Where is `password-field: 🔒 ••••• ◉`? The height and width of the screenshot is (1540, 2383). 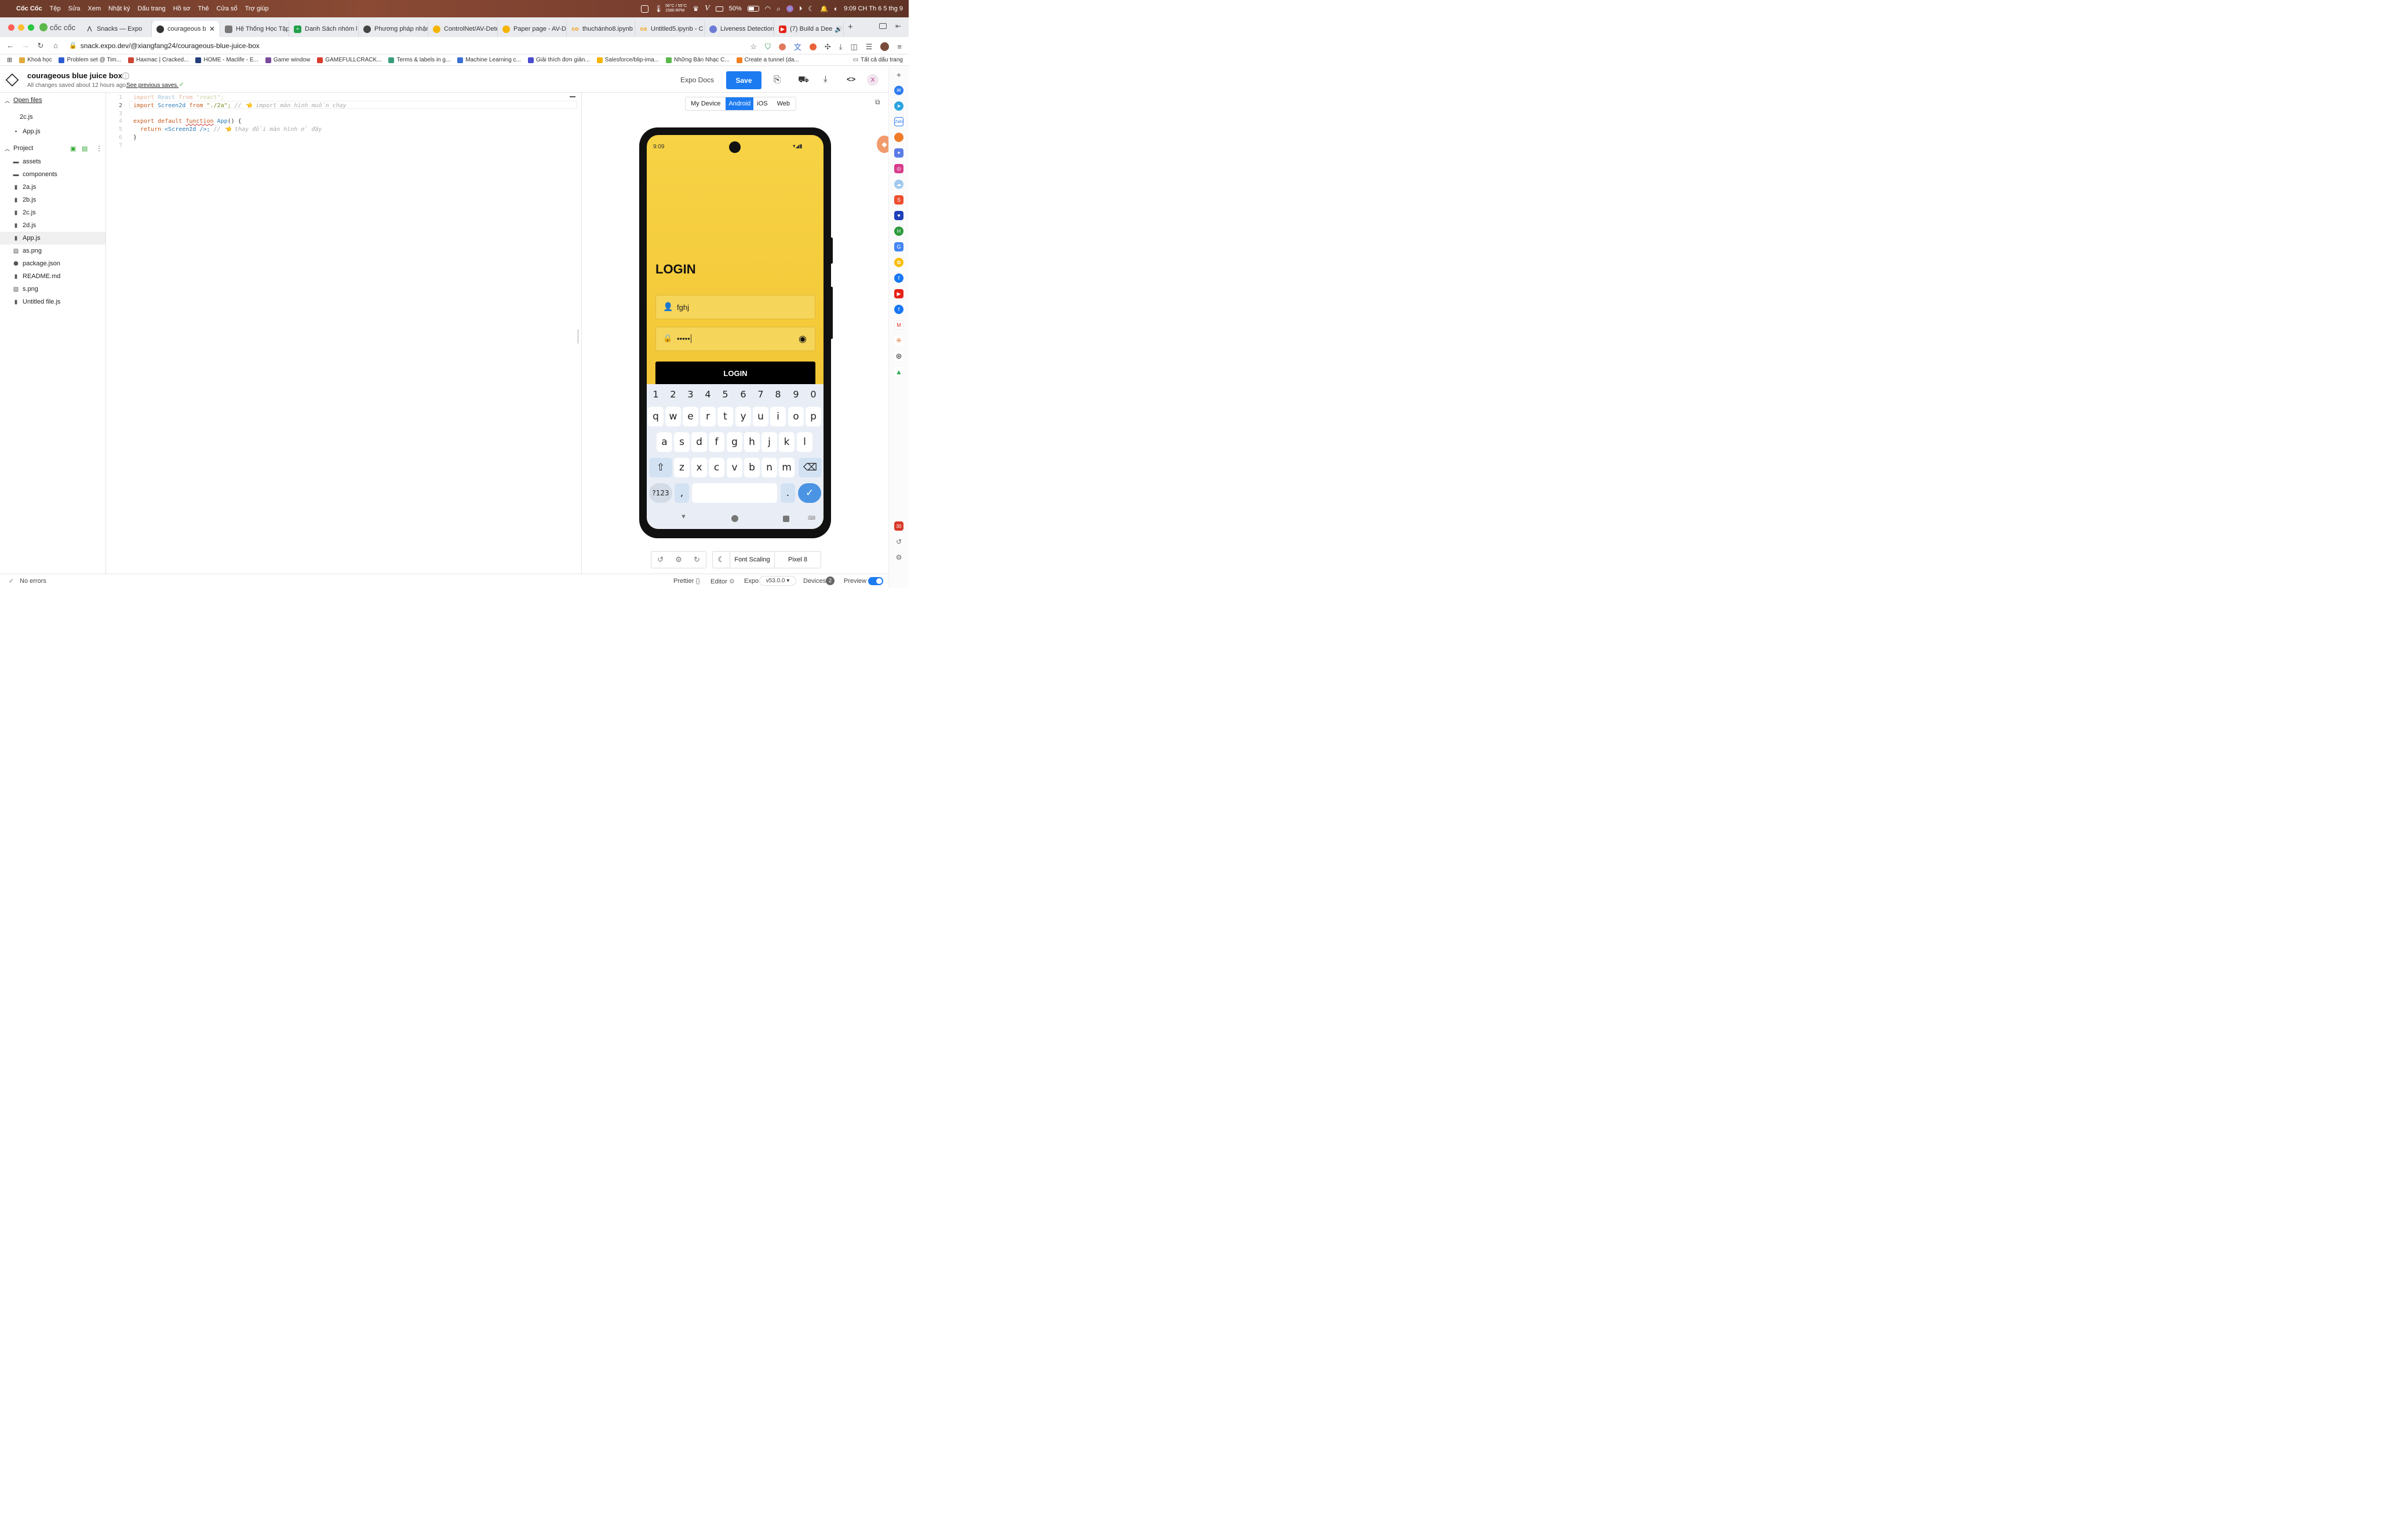 password-field: 🔒 ••••• ◉ is located at coordinates (735, 339).